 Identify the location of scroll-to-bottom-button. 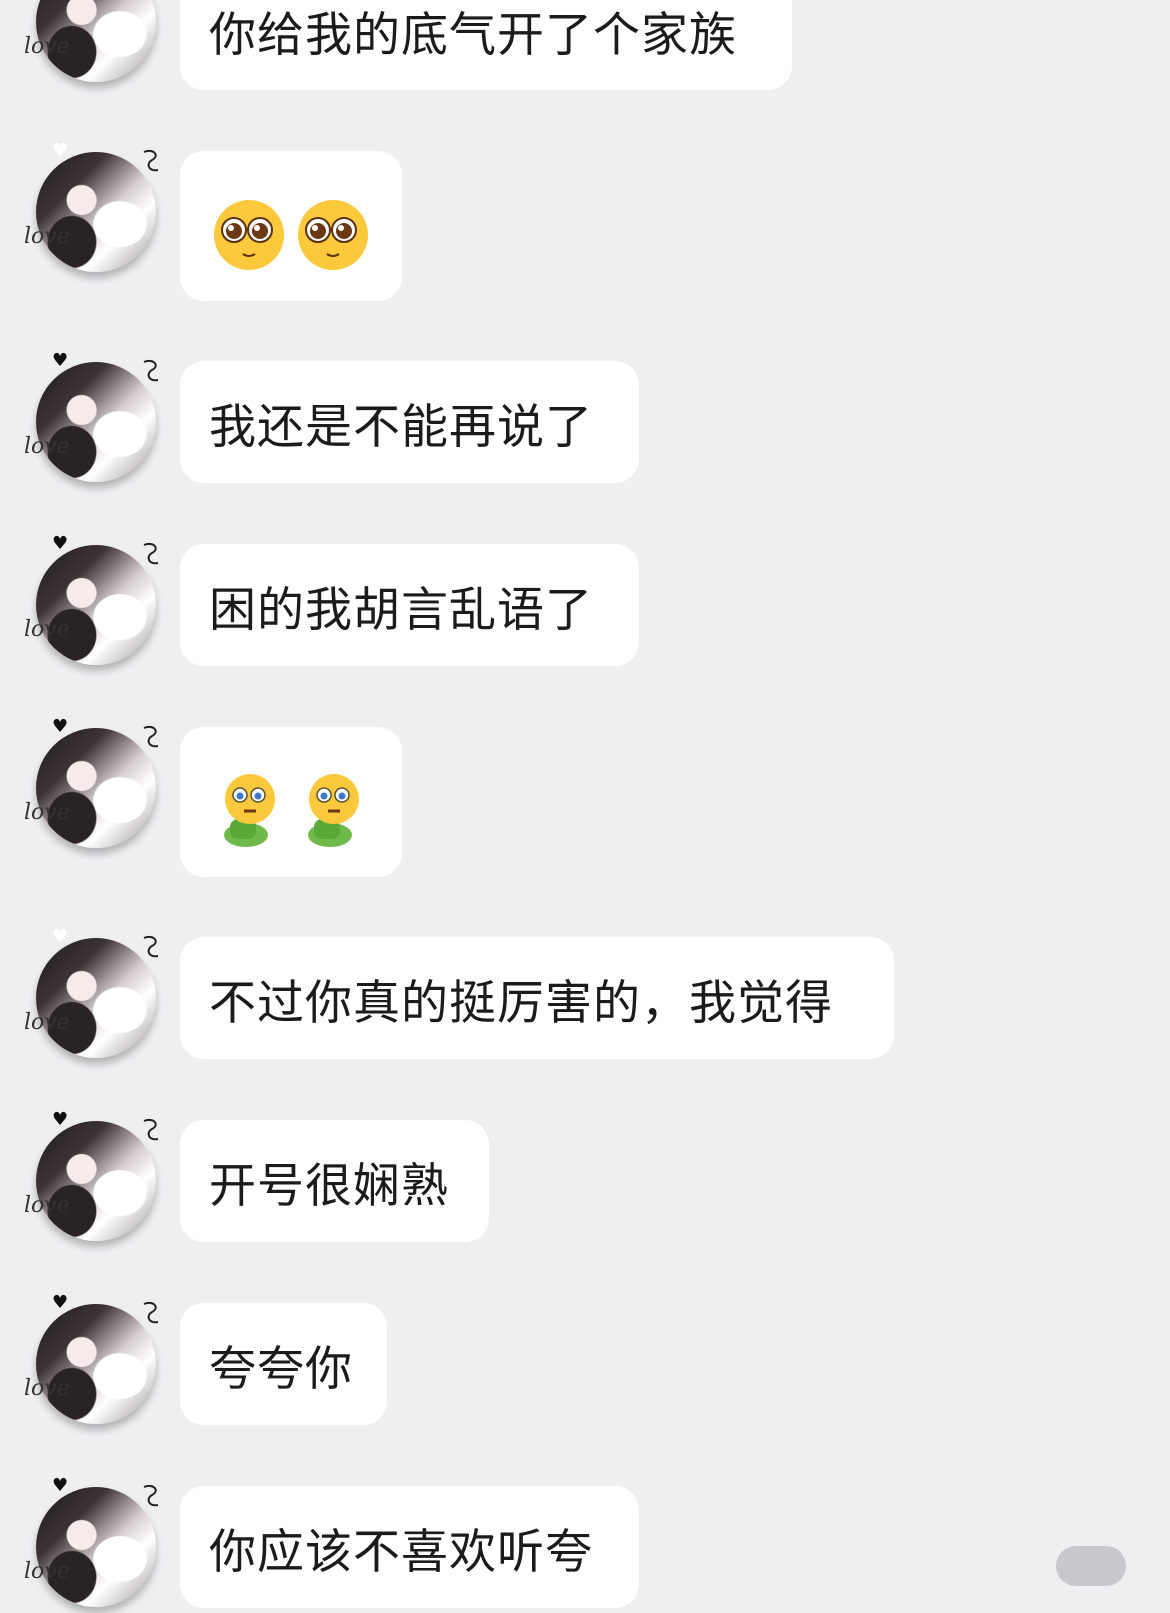
(1091, 1566).